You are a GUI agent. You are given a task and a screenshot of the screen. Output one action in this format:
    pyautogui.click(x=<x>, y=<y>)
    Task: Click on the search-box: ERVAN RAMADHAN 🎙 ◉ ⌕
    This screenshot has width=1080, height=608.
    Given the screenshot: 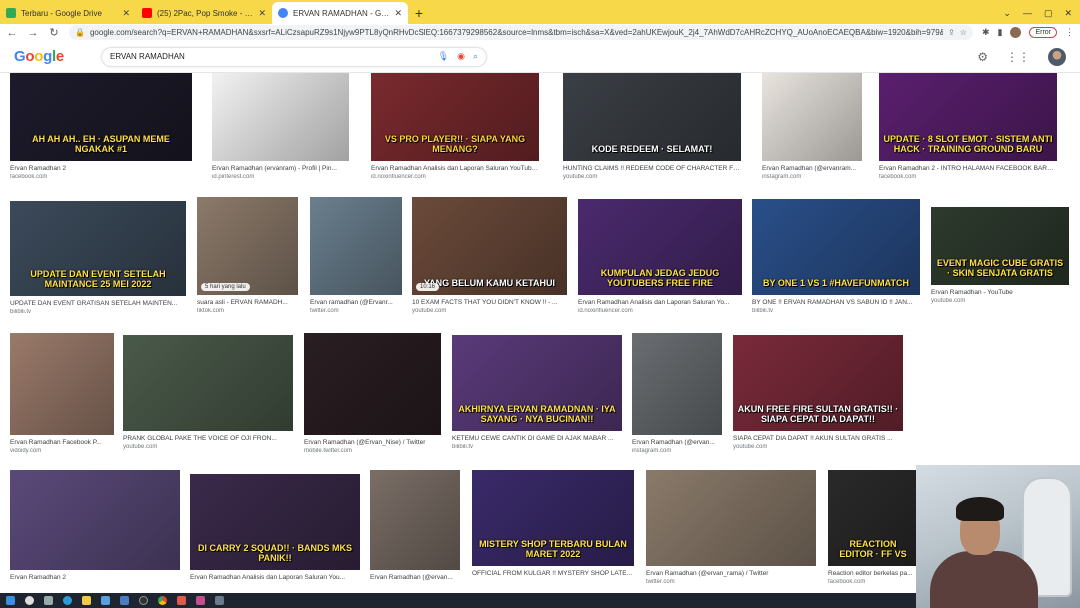 What is the action you would take?
    pyautogui.click(x=294, y=56)
    